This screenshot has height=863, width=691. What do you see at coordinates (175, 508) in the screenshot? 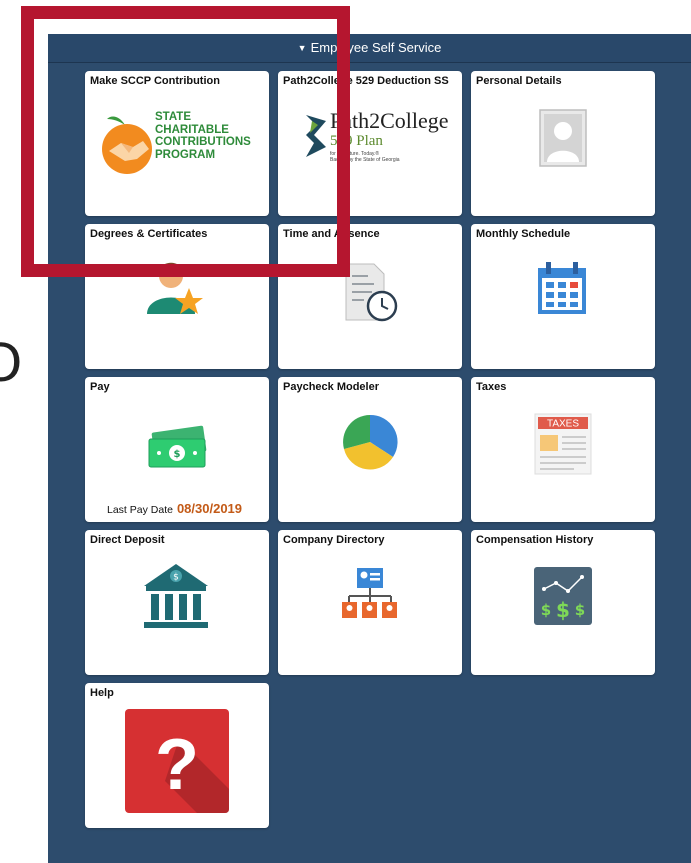
I see `last-pay-date: Last Pay Date 08/30/2019` at bounding box center [175, 508].